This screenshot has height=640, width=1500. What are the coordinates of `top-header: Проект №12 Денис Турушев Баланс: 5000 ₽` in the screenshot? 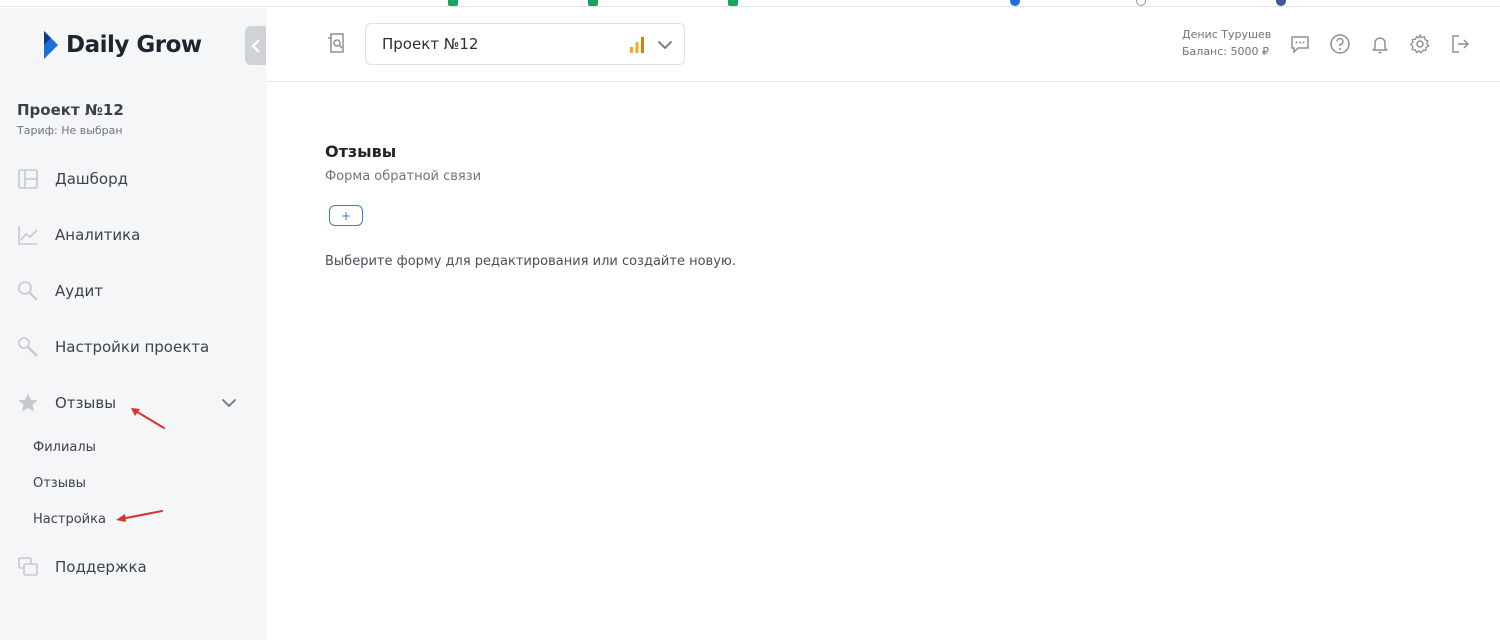 It's located at (883, 45).